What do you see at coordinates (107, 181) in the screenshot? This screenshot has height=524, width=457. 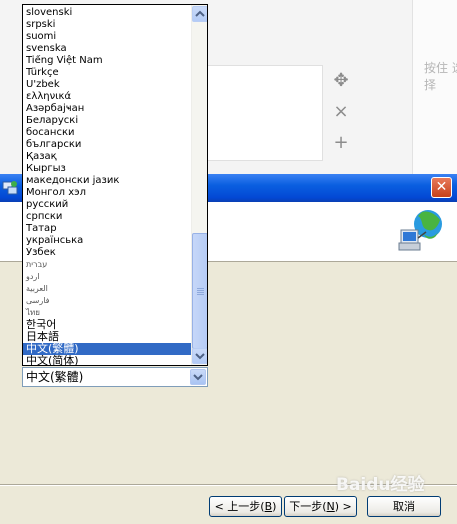 I see `language-option: македонски јазик` at bounding box center [107, 181].